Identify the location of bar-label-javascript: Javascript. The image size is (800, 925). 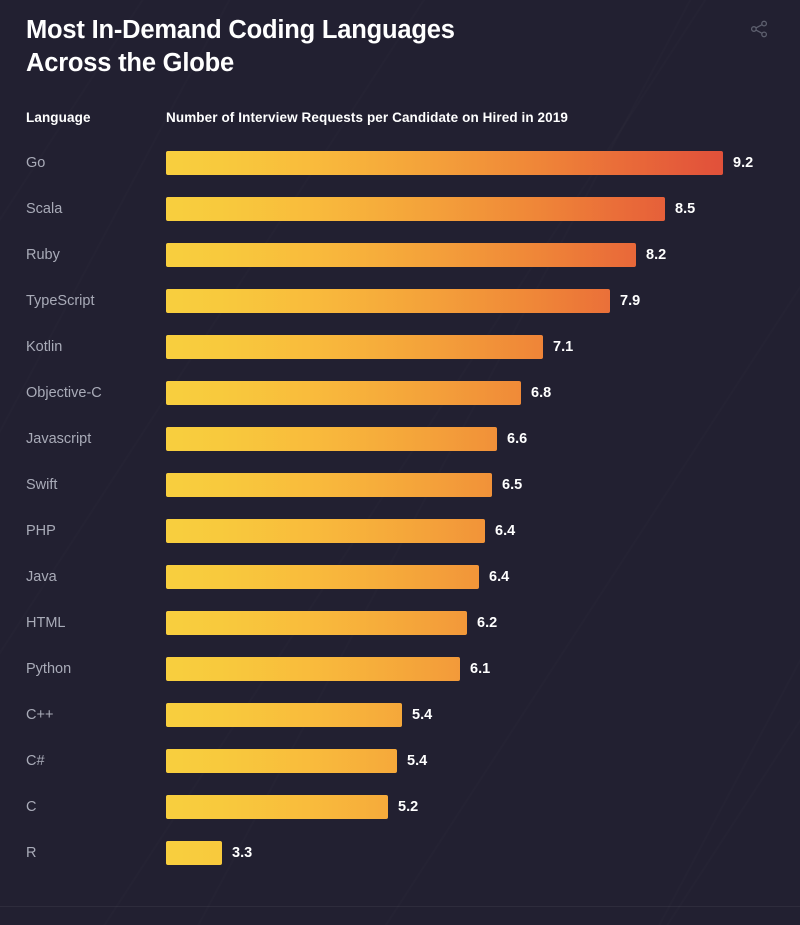
(59, 439).